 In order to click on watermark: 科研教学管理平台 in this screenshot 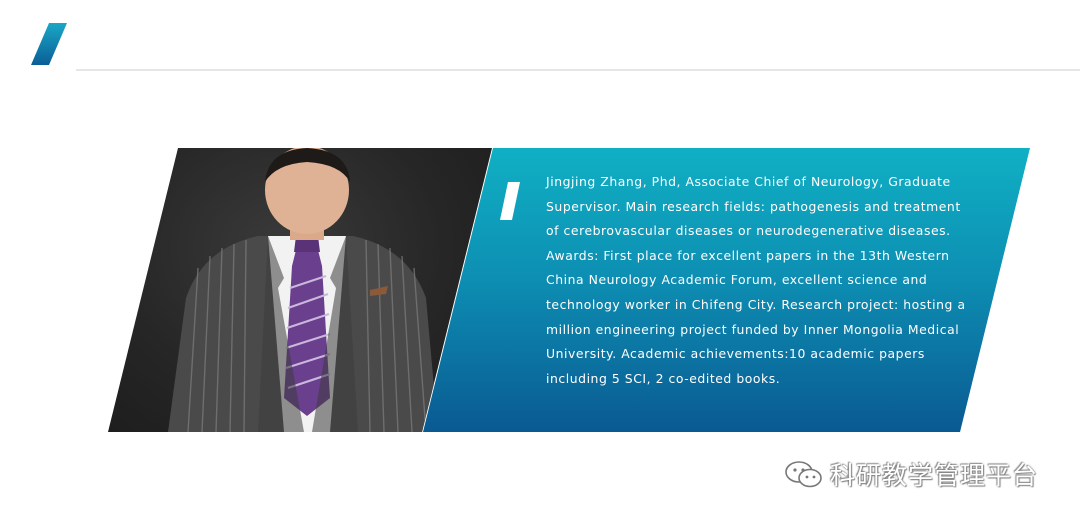, I will do `click(911, 474)`.